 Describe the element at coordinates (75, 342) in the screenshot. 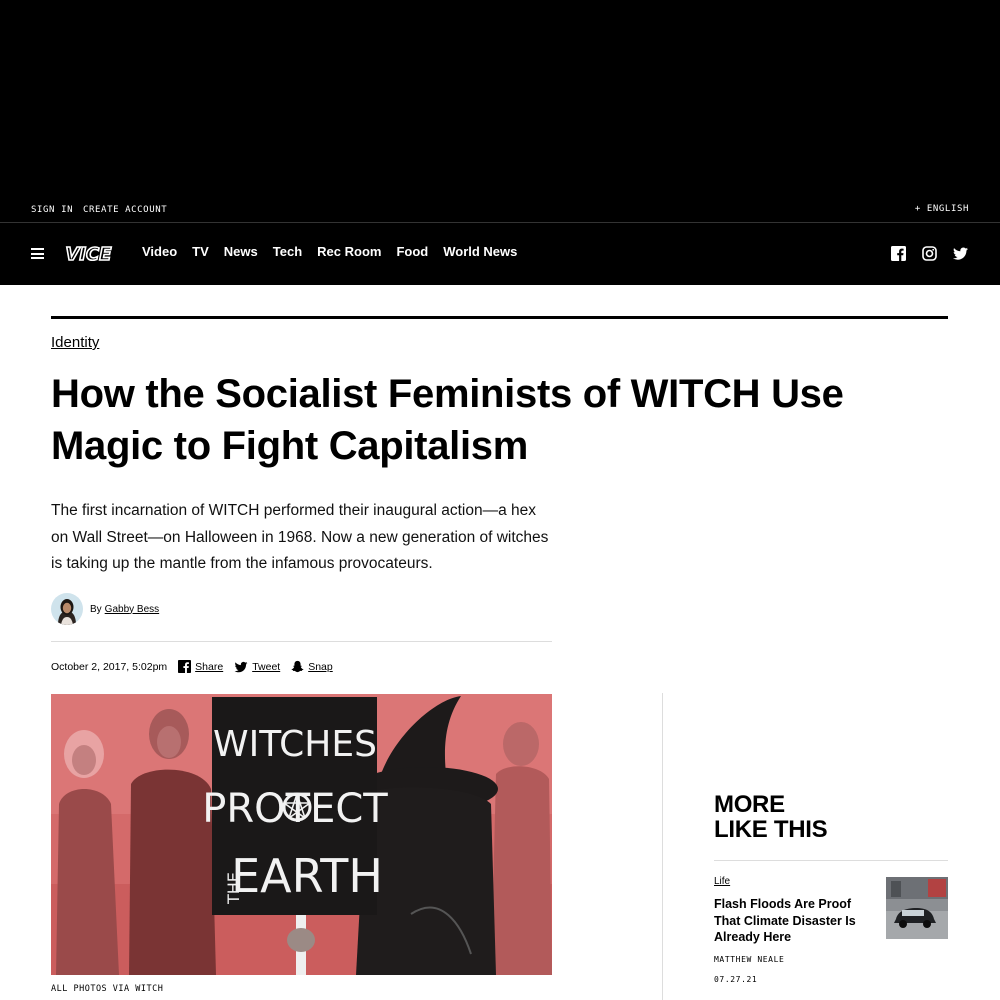

I see `category-link: Identity` at that location.